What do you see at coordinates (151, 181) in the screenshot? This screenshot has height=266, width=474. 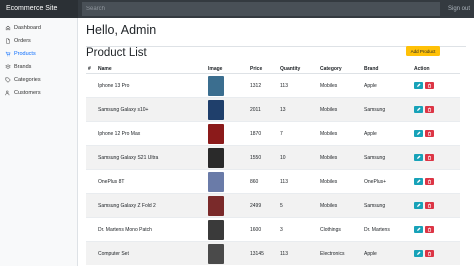 I see `product-name: OnePlus 8T` at bounding box center [151, 181].